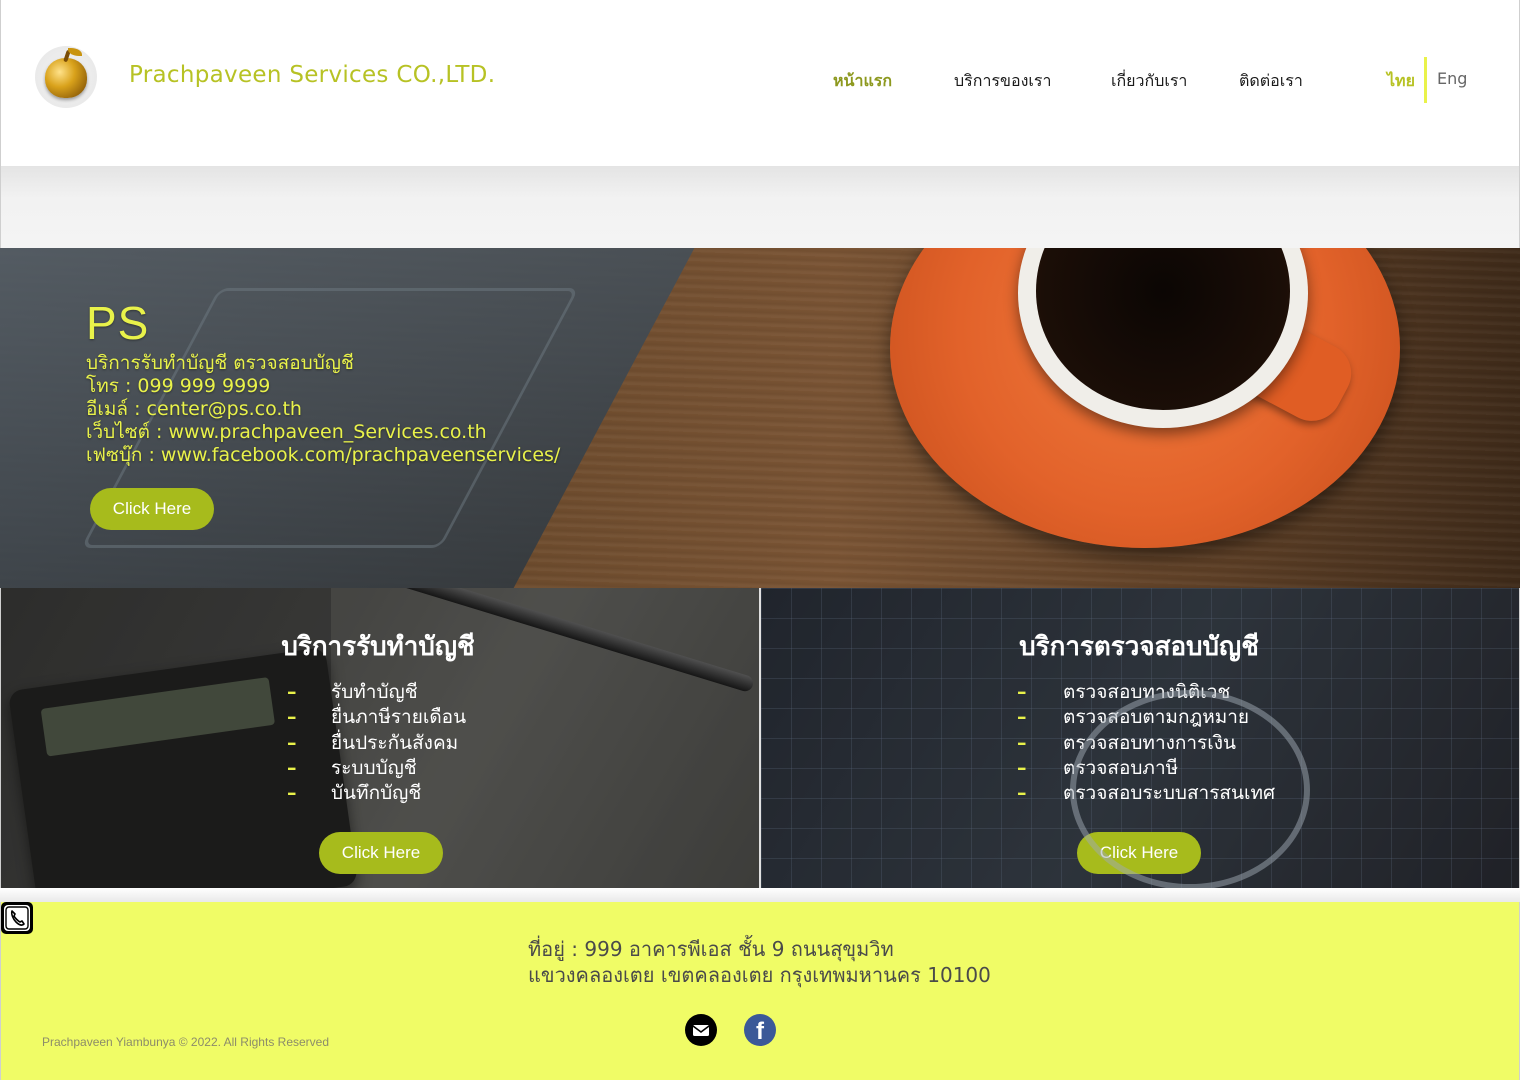  What do you see at coordinates (381, 853) in the screenshot?
I see `accounting-click-here-button: Click Here` at bounding box center [381, 853].